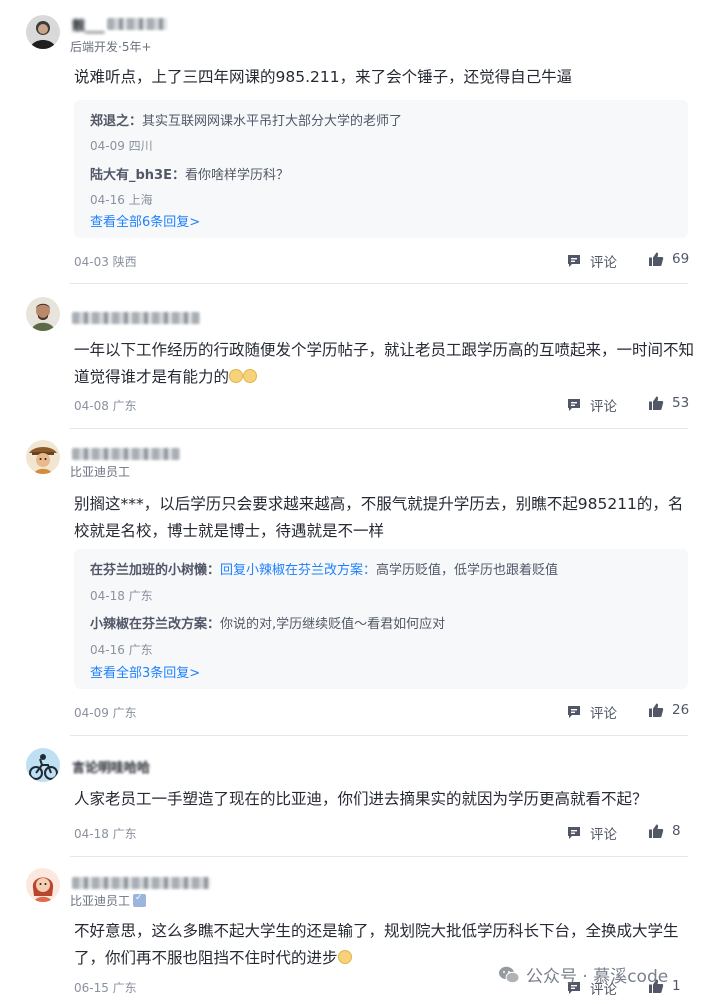 This screenshot has height=1004, width=722. I want to click on like-button: 53, so click(668, 403).